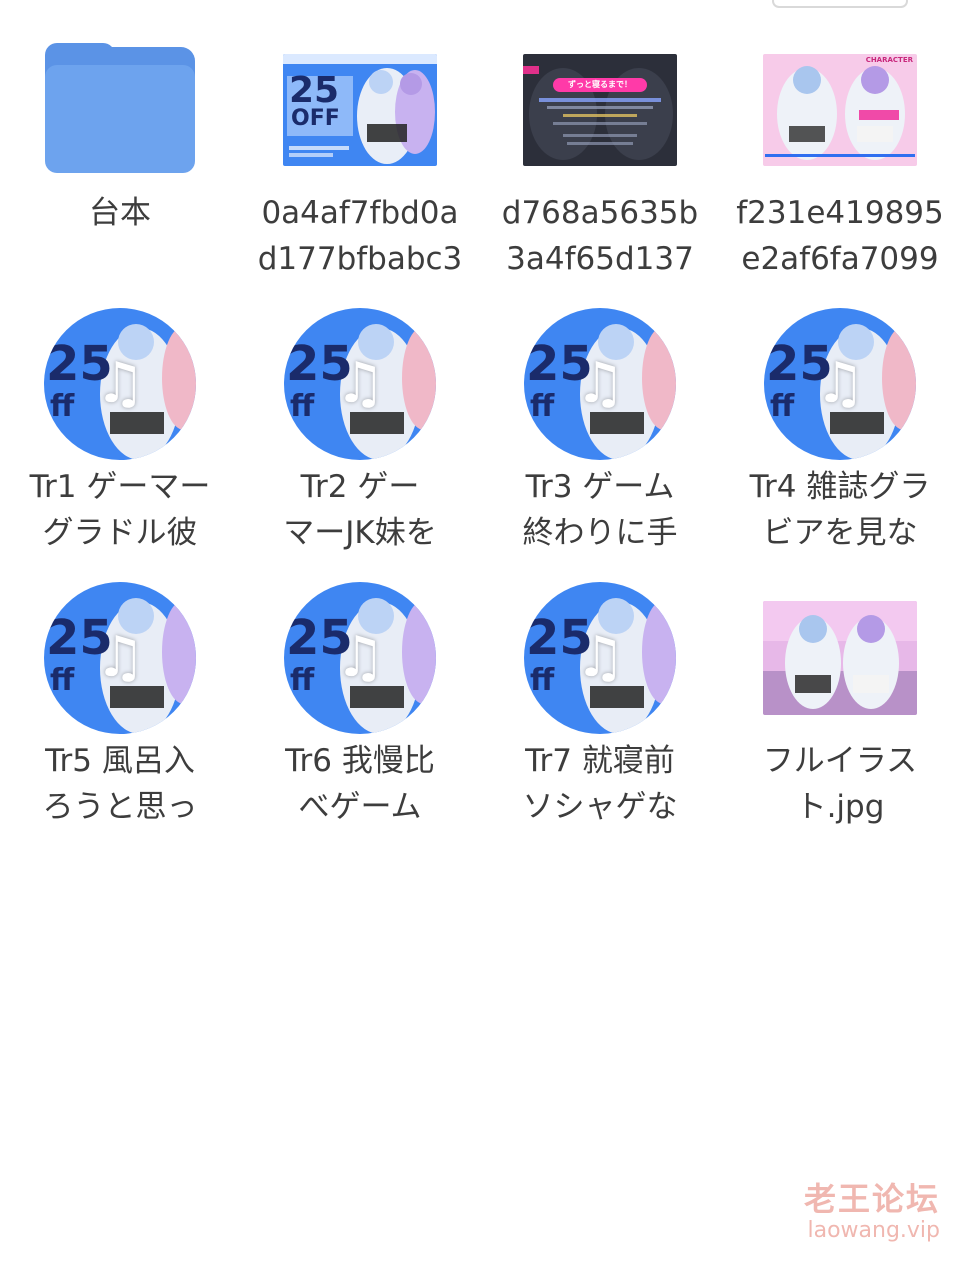 The width and height of the screenshot is (960, 1265). What do you see at coordinates (889, 60) in the screenshot?
I see `character-tag: CHARACTER` at bounding box center [889, 60].